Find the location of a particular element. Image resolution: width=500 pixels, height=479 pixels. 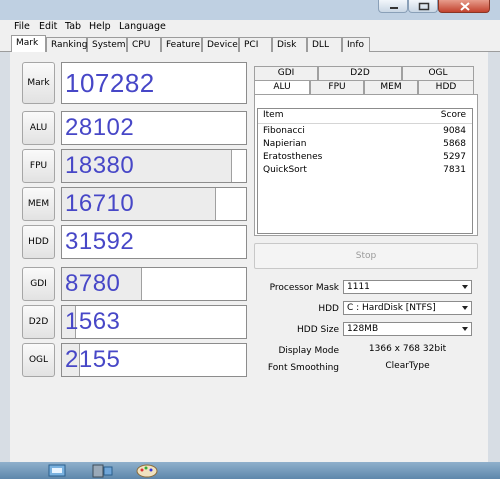

tab-disk: Disk is located at coordinates (289, 44).